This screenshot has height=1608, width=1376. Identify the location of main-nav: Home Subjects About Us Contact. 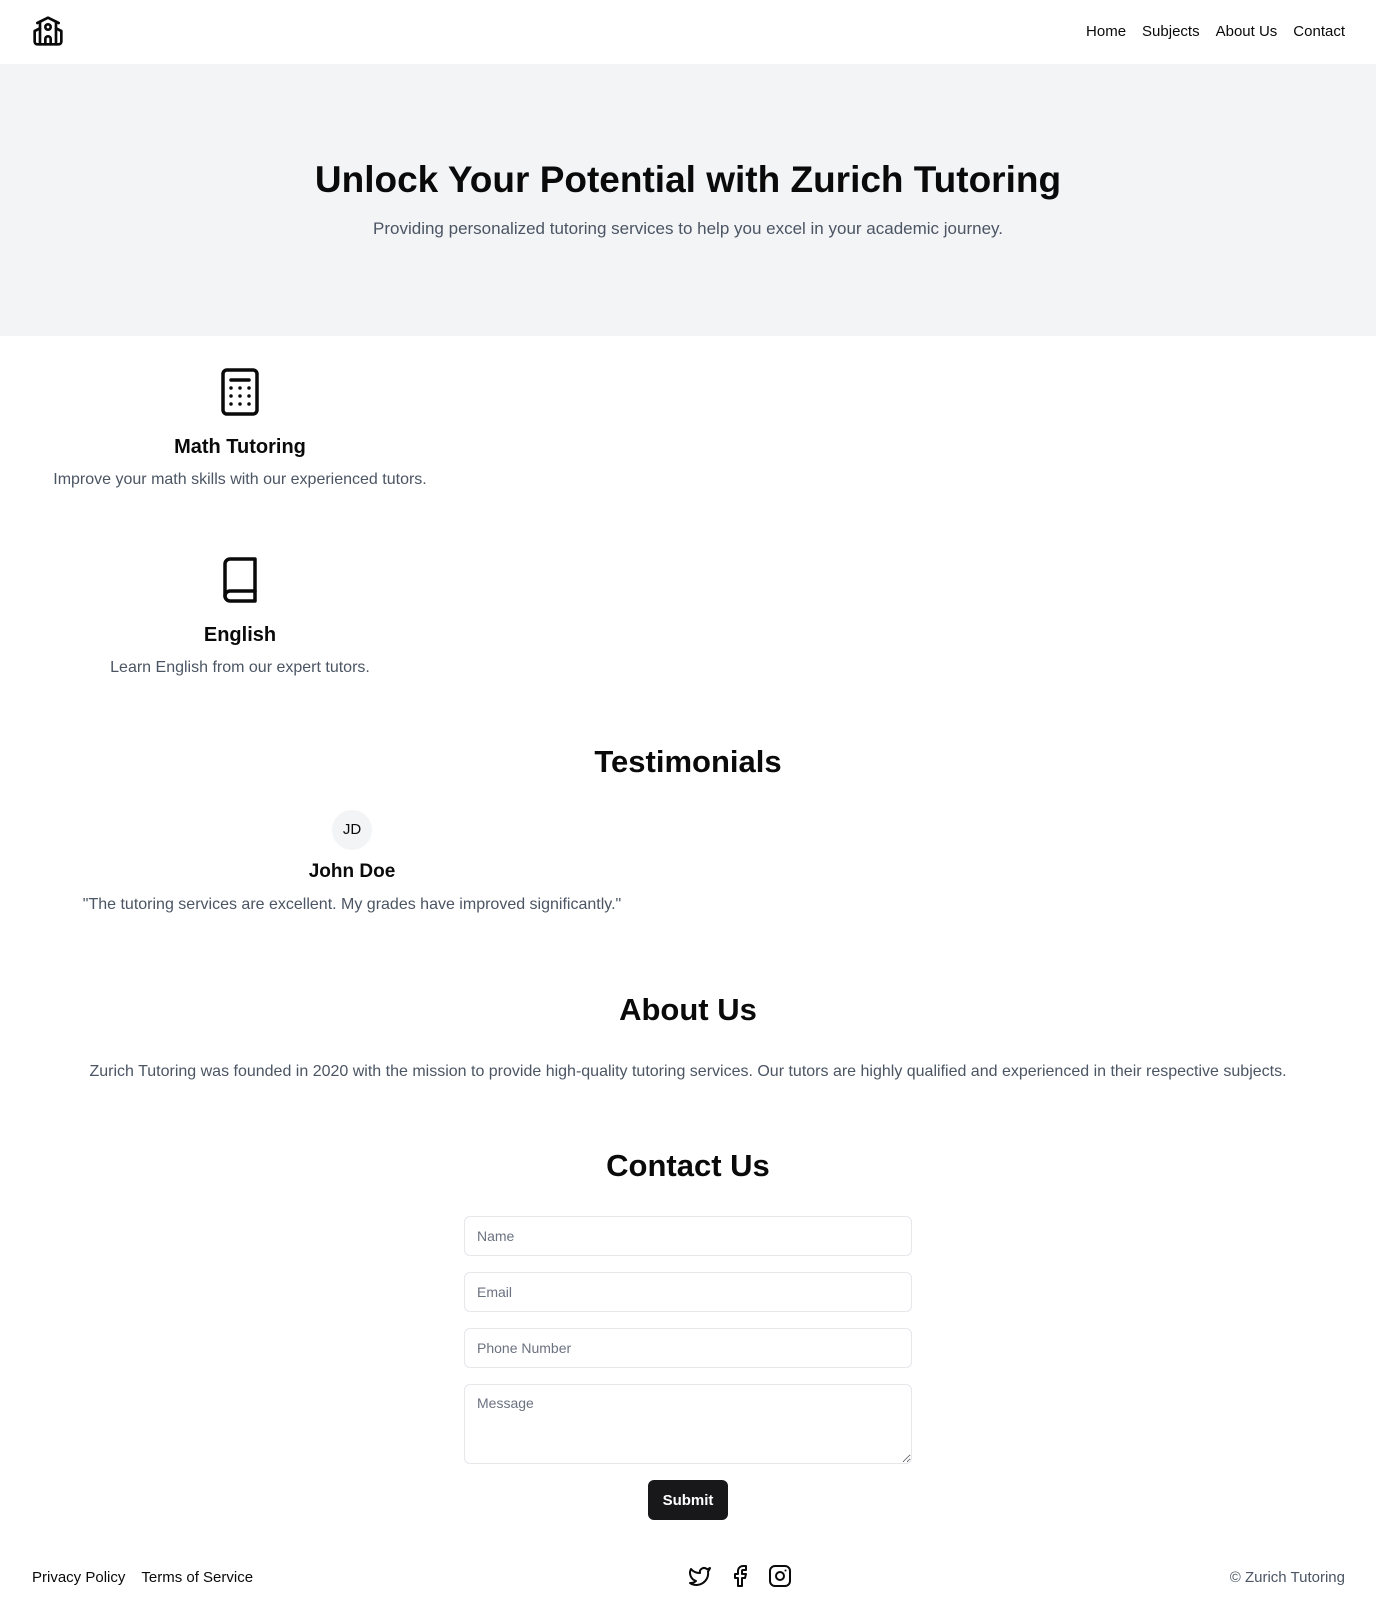
(1215, 32).